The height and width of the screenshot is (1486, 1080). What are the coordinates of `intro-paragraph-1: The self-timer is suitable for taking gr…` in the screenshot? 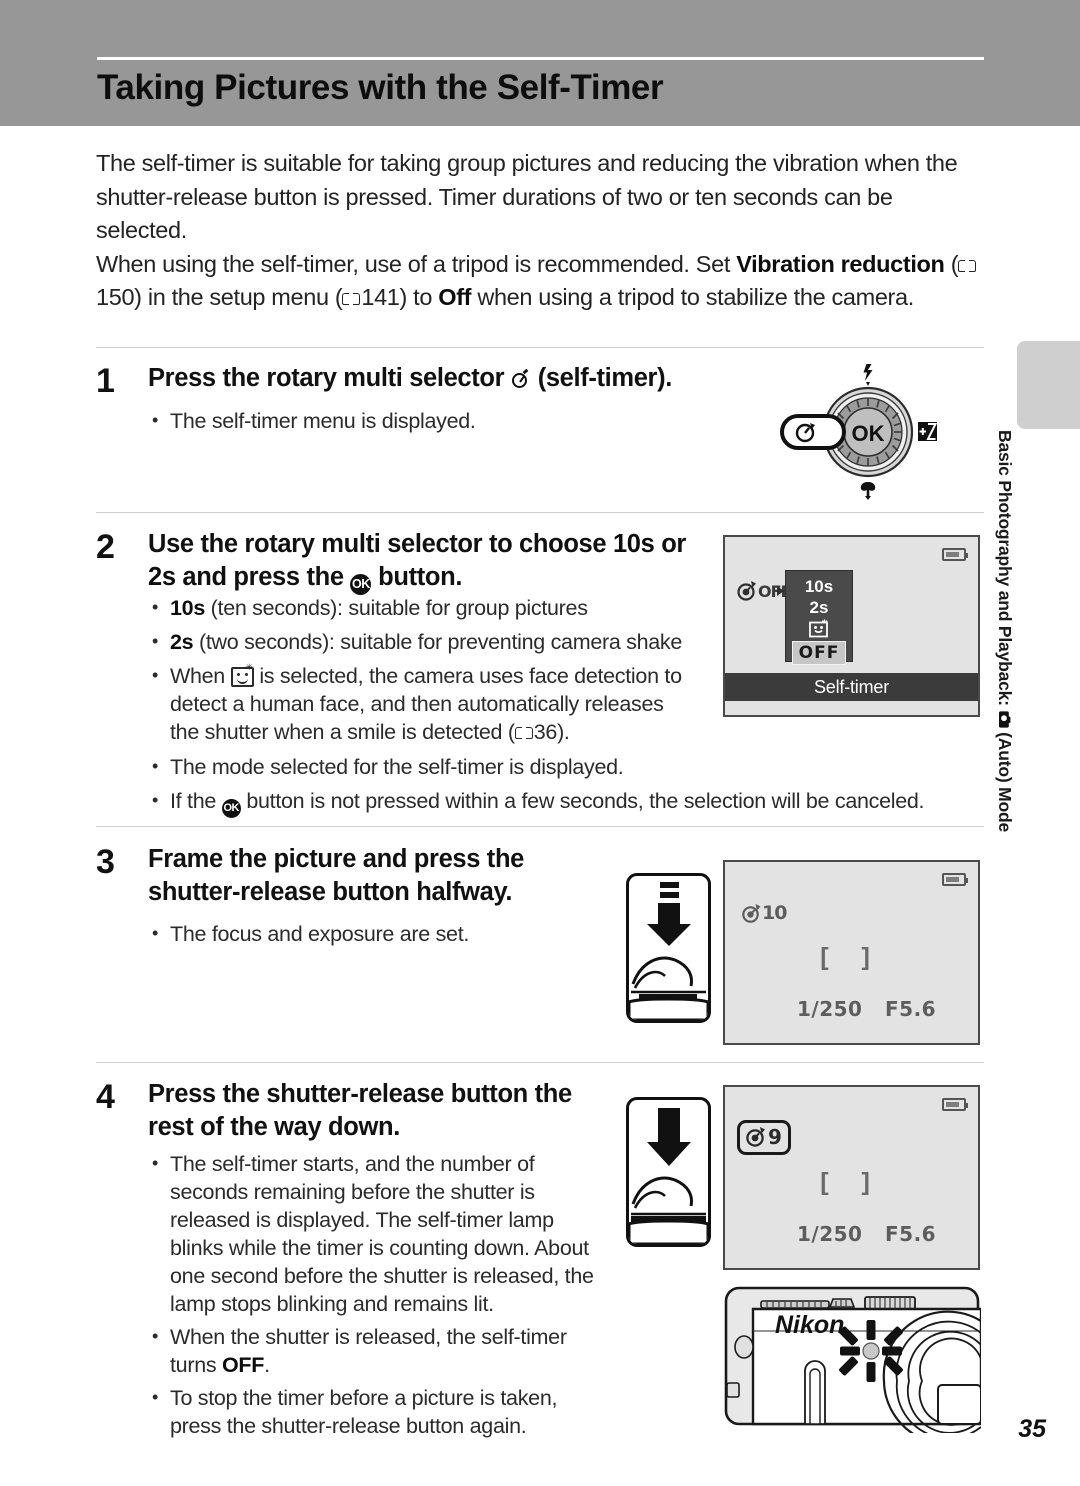 It's located at (527, 196).